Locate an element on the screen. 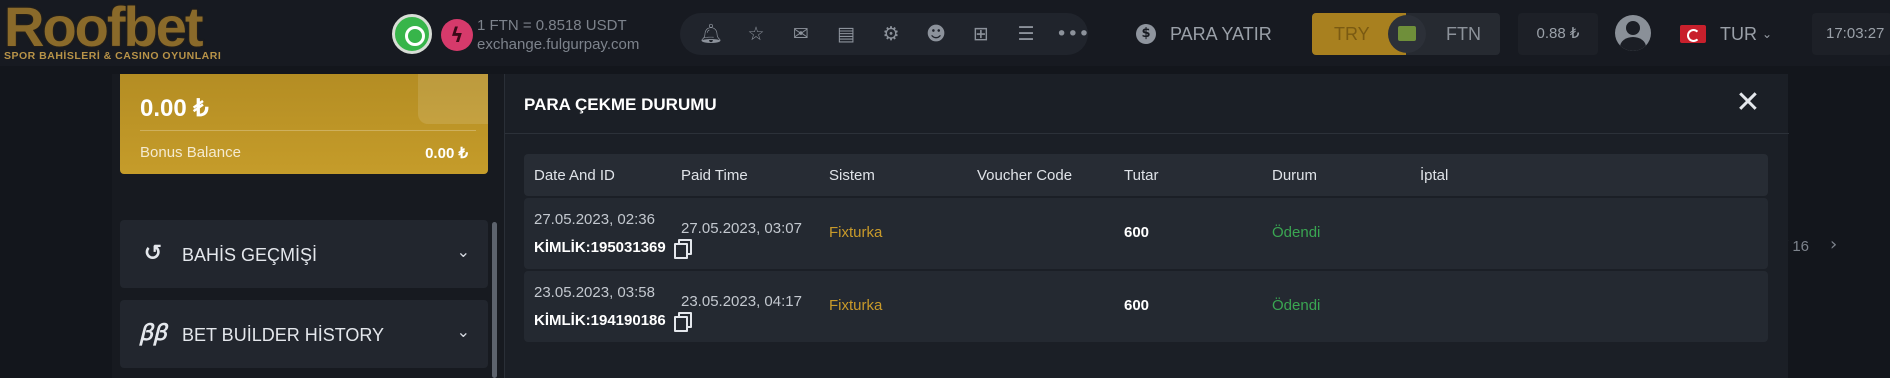  gift-icon: ⊞ is located at coordinates (981, 34).